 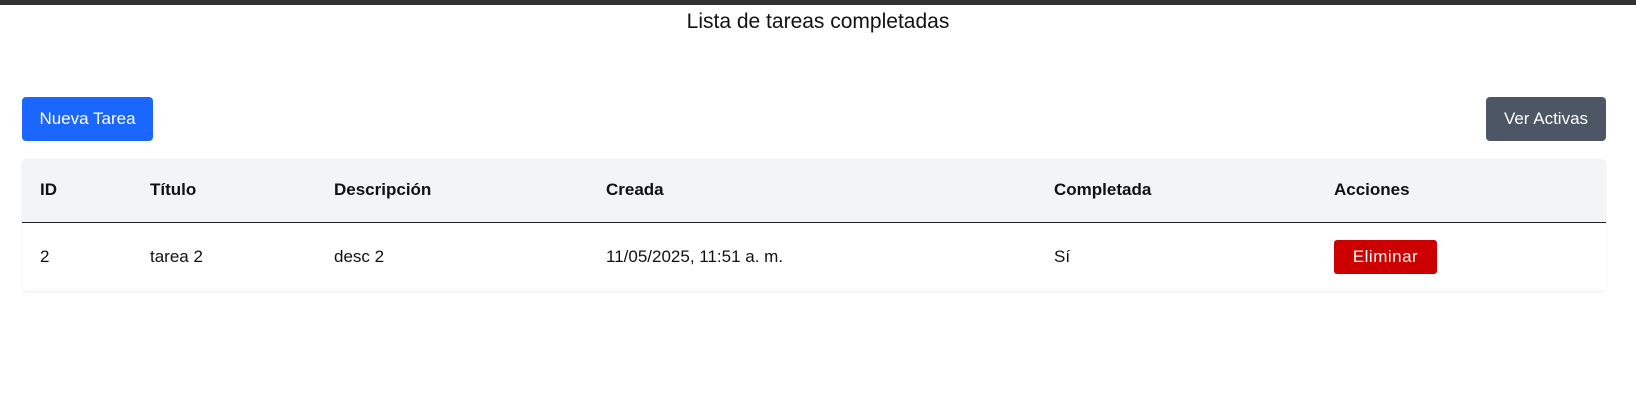 What do you see at coordinates (45, 256) in the screenshot?
I see `cell-id: 2` at bounding box center [45, 256].